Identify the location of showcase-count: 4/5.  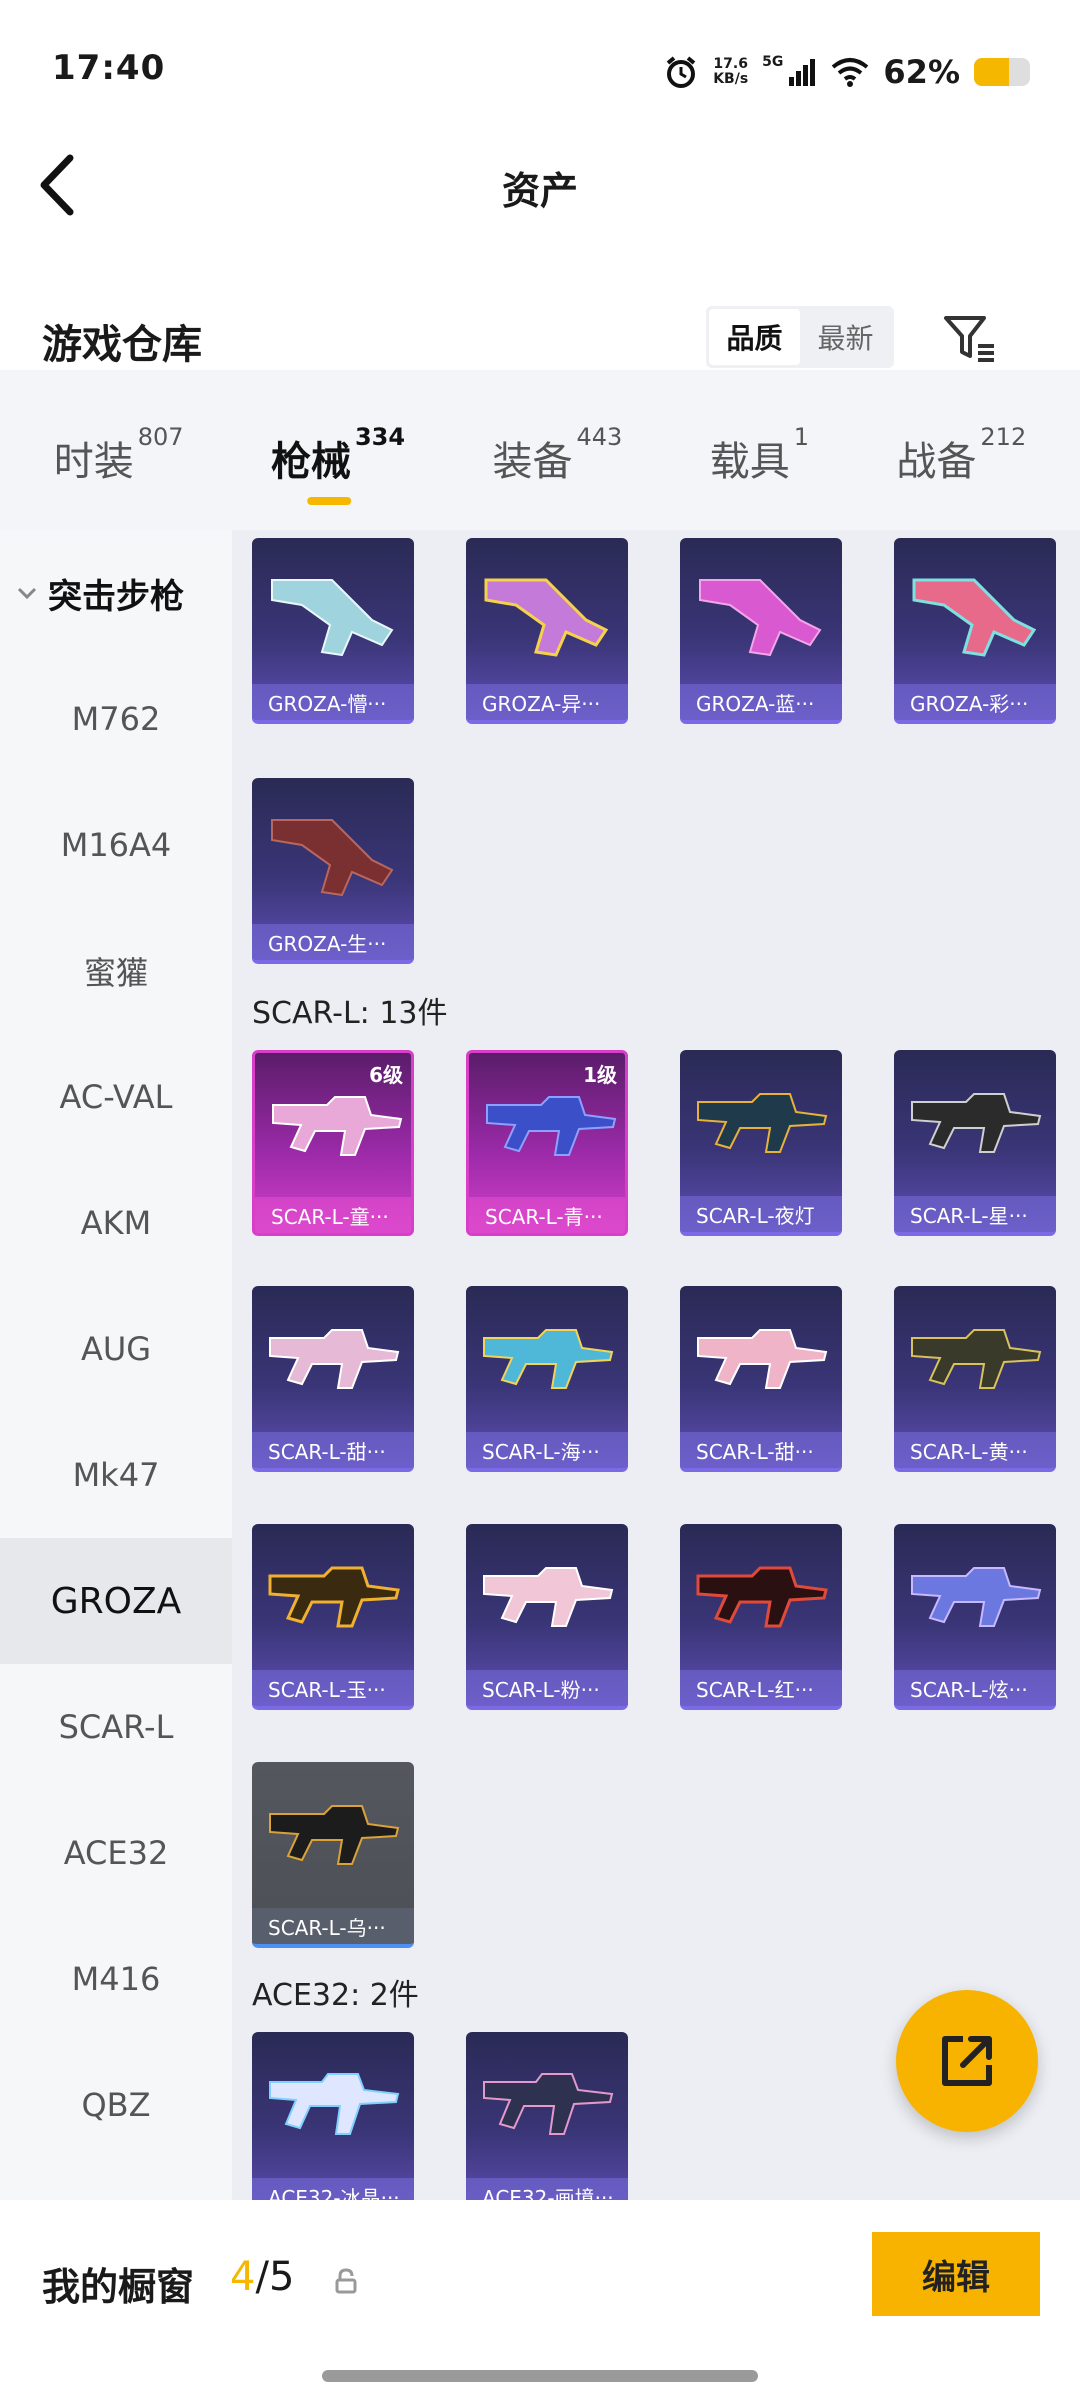
(262, 2277).